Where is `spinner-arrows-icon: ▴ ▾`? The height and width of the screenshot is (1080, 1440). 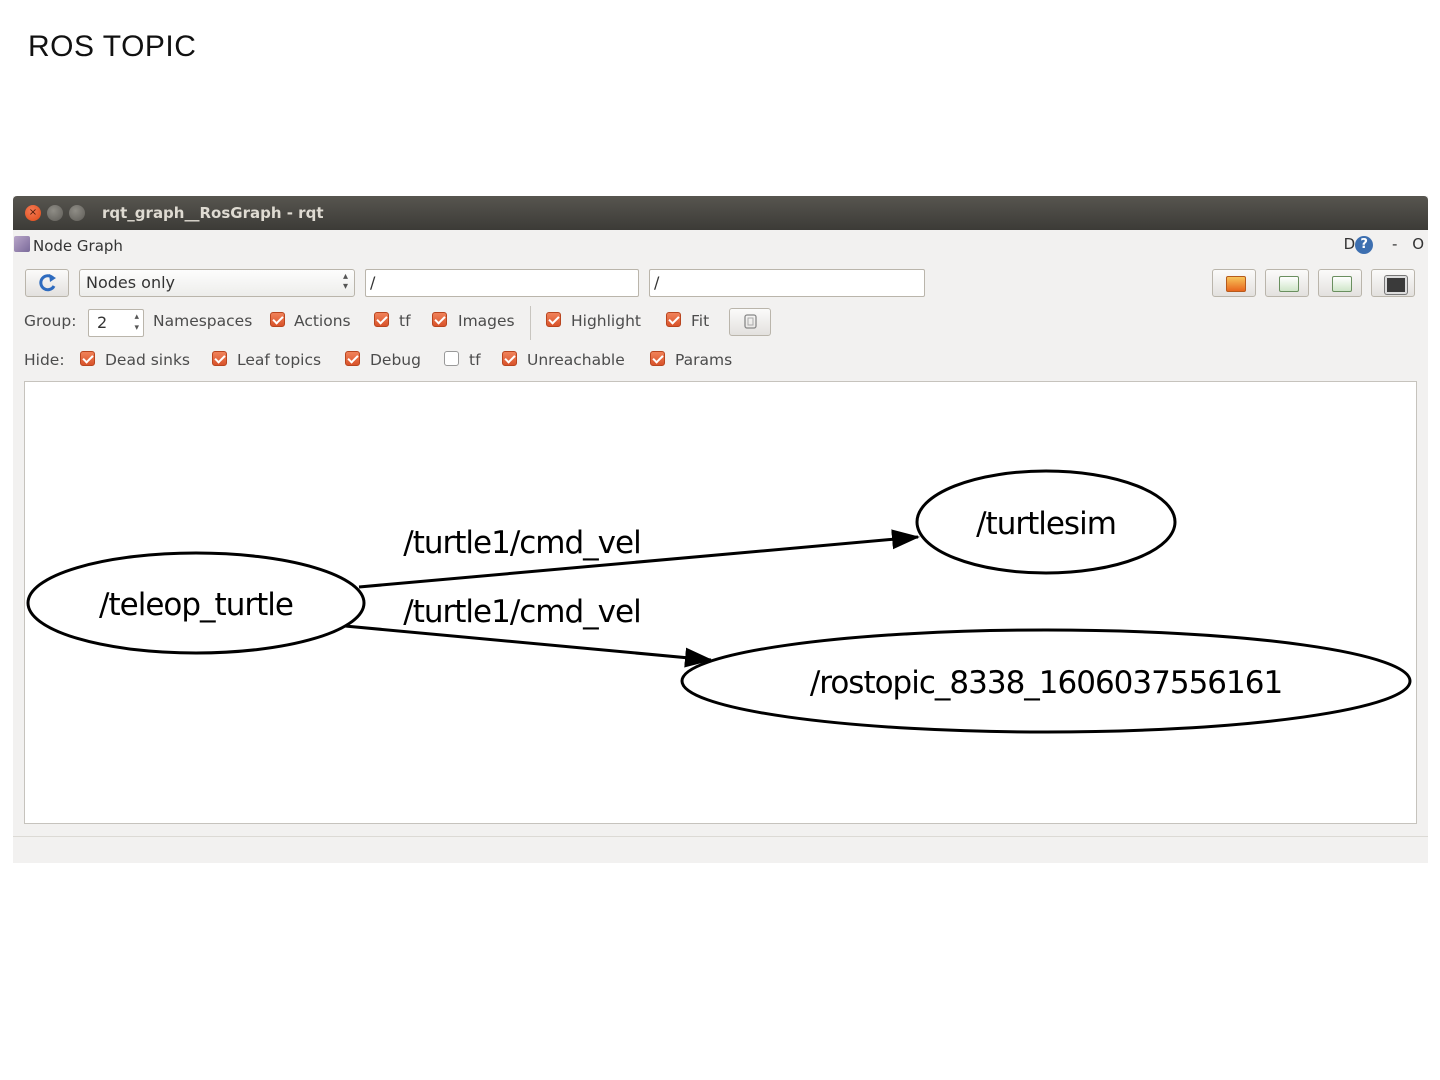 spinner-arrows-icon: ▴ ▾ is located at coordinates (136, 322).